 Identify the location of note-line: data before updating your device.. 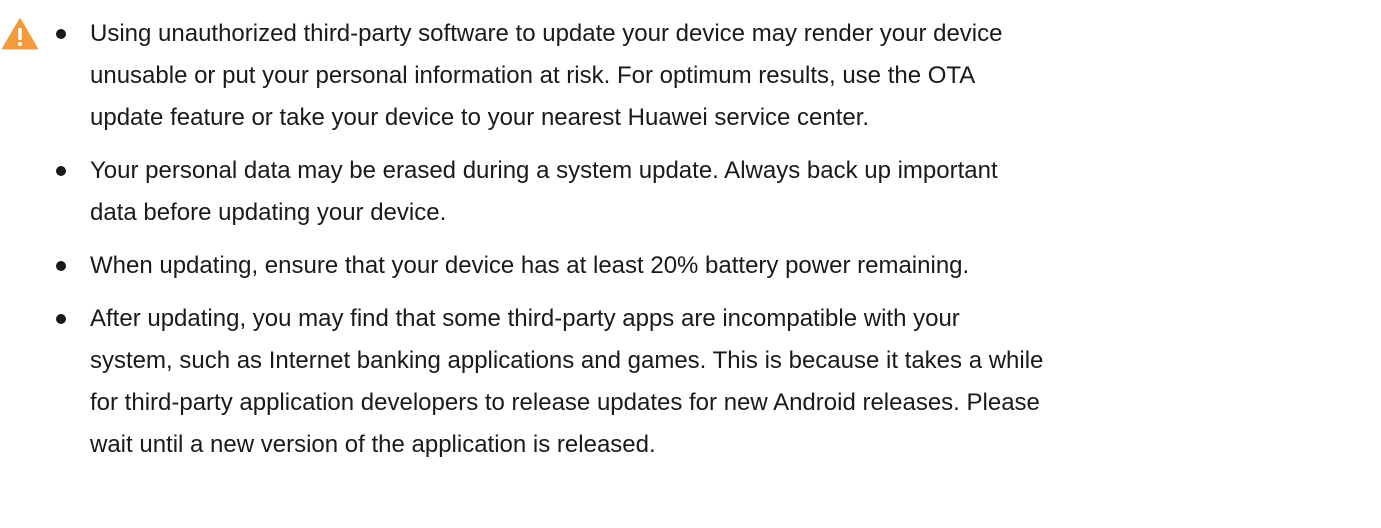
(268, 212).